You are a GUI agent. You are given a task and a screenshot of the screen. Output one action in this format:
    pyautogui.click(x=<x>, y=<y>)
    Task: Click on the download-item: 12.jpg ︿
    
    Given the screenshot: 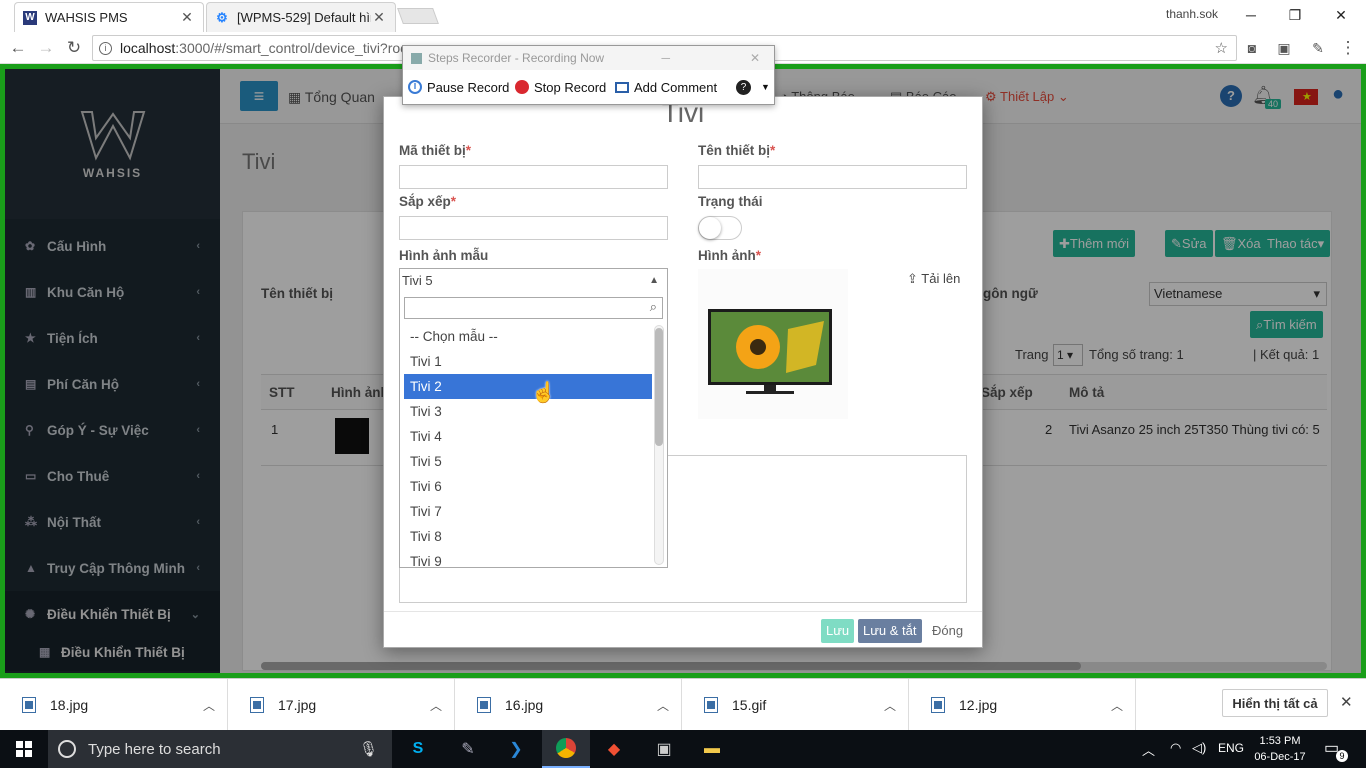 What is the action you would take?
    pyautogui.click(x=1022, y=705)
    